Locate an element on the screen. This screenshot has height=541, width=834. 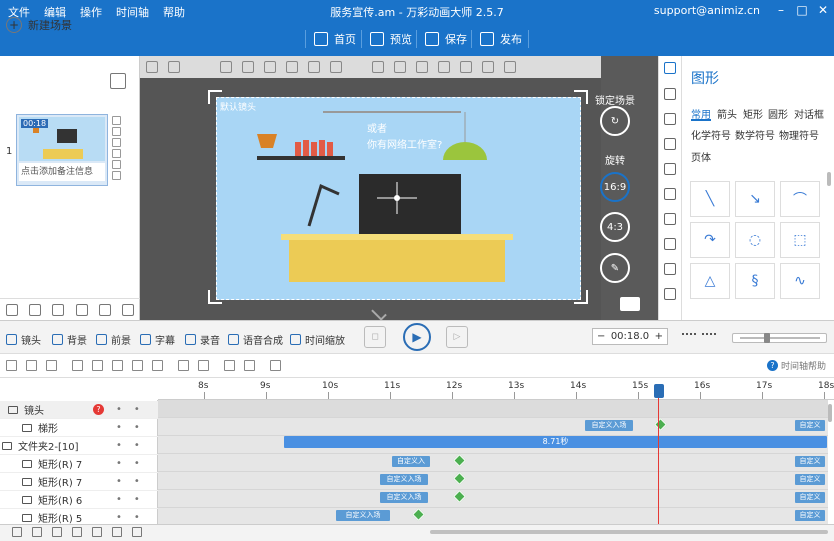
support-email: support@animiz.cn is located at coordinates (707, 10).